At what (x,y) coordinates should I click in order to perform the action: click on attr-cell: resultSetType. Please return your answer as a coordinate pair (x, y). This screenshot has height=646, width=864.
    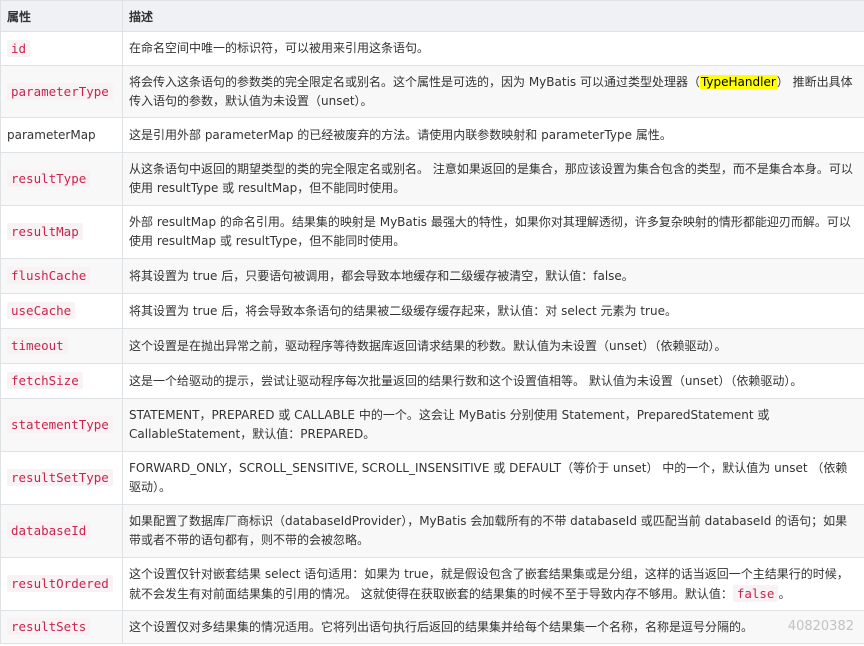
    Looking at the image, I should click on (61, 478).